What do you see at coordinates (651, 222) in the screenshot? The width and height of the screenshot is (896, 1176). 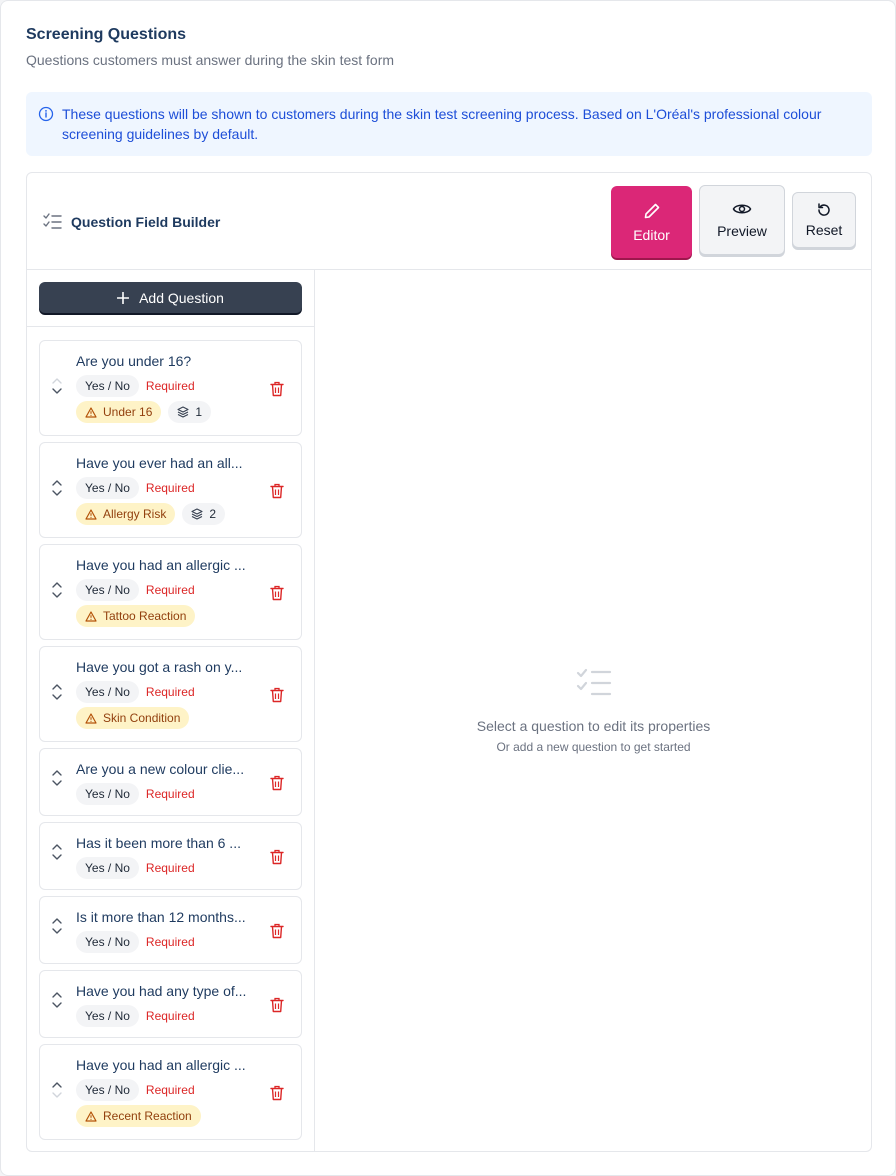 I see `editor-button: Editor` at bounding box center [651, 222].